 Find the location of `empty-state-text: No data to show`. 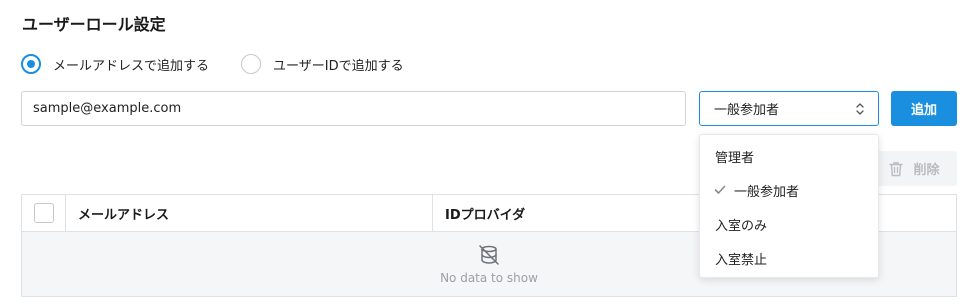

empty-state-text: No data to show is located at coordinates (489, 277).